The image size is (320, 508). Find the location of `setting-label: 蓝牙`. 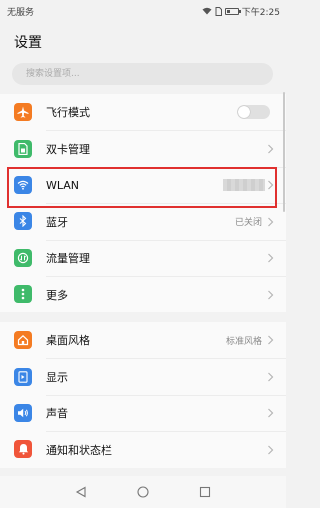

setting-label: 蓝牙 is located at coordinates (57, 222).